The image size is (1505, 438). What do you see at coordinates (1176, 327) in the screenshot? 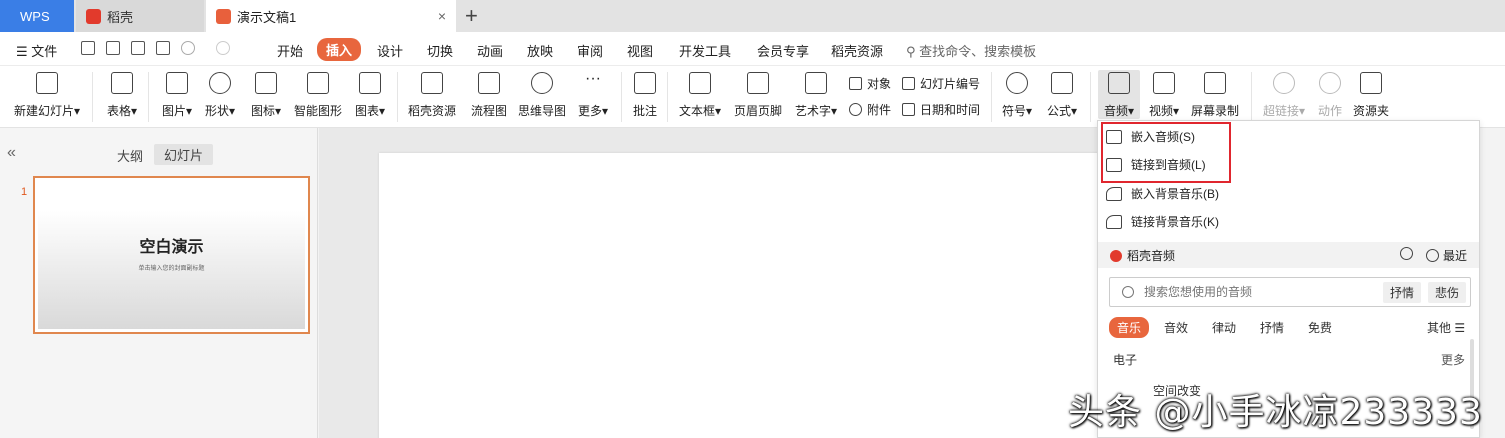
I see `category-sound-effects: 音效` at bounding box center [1176, 327].